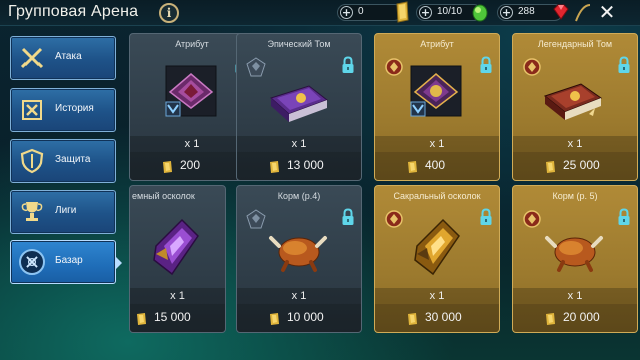 The height and width of the screenshot is (360, 640). I want to click on ruby-icon, so click(561, 12).